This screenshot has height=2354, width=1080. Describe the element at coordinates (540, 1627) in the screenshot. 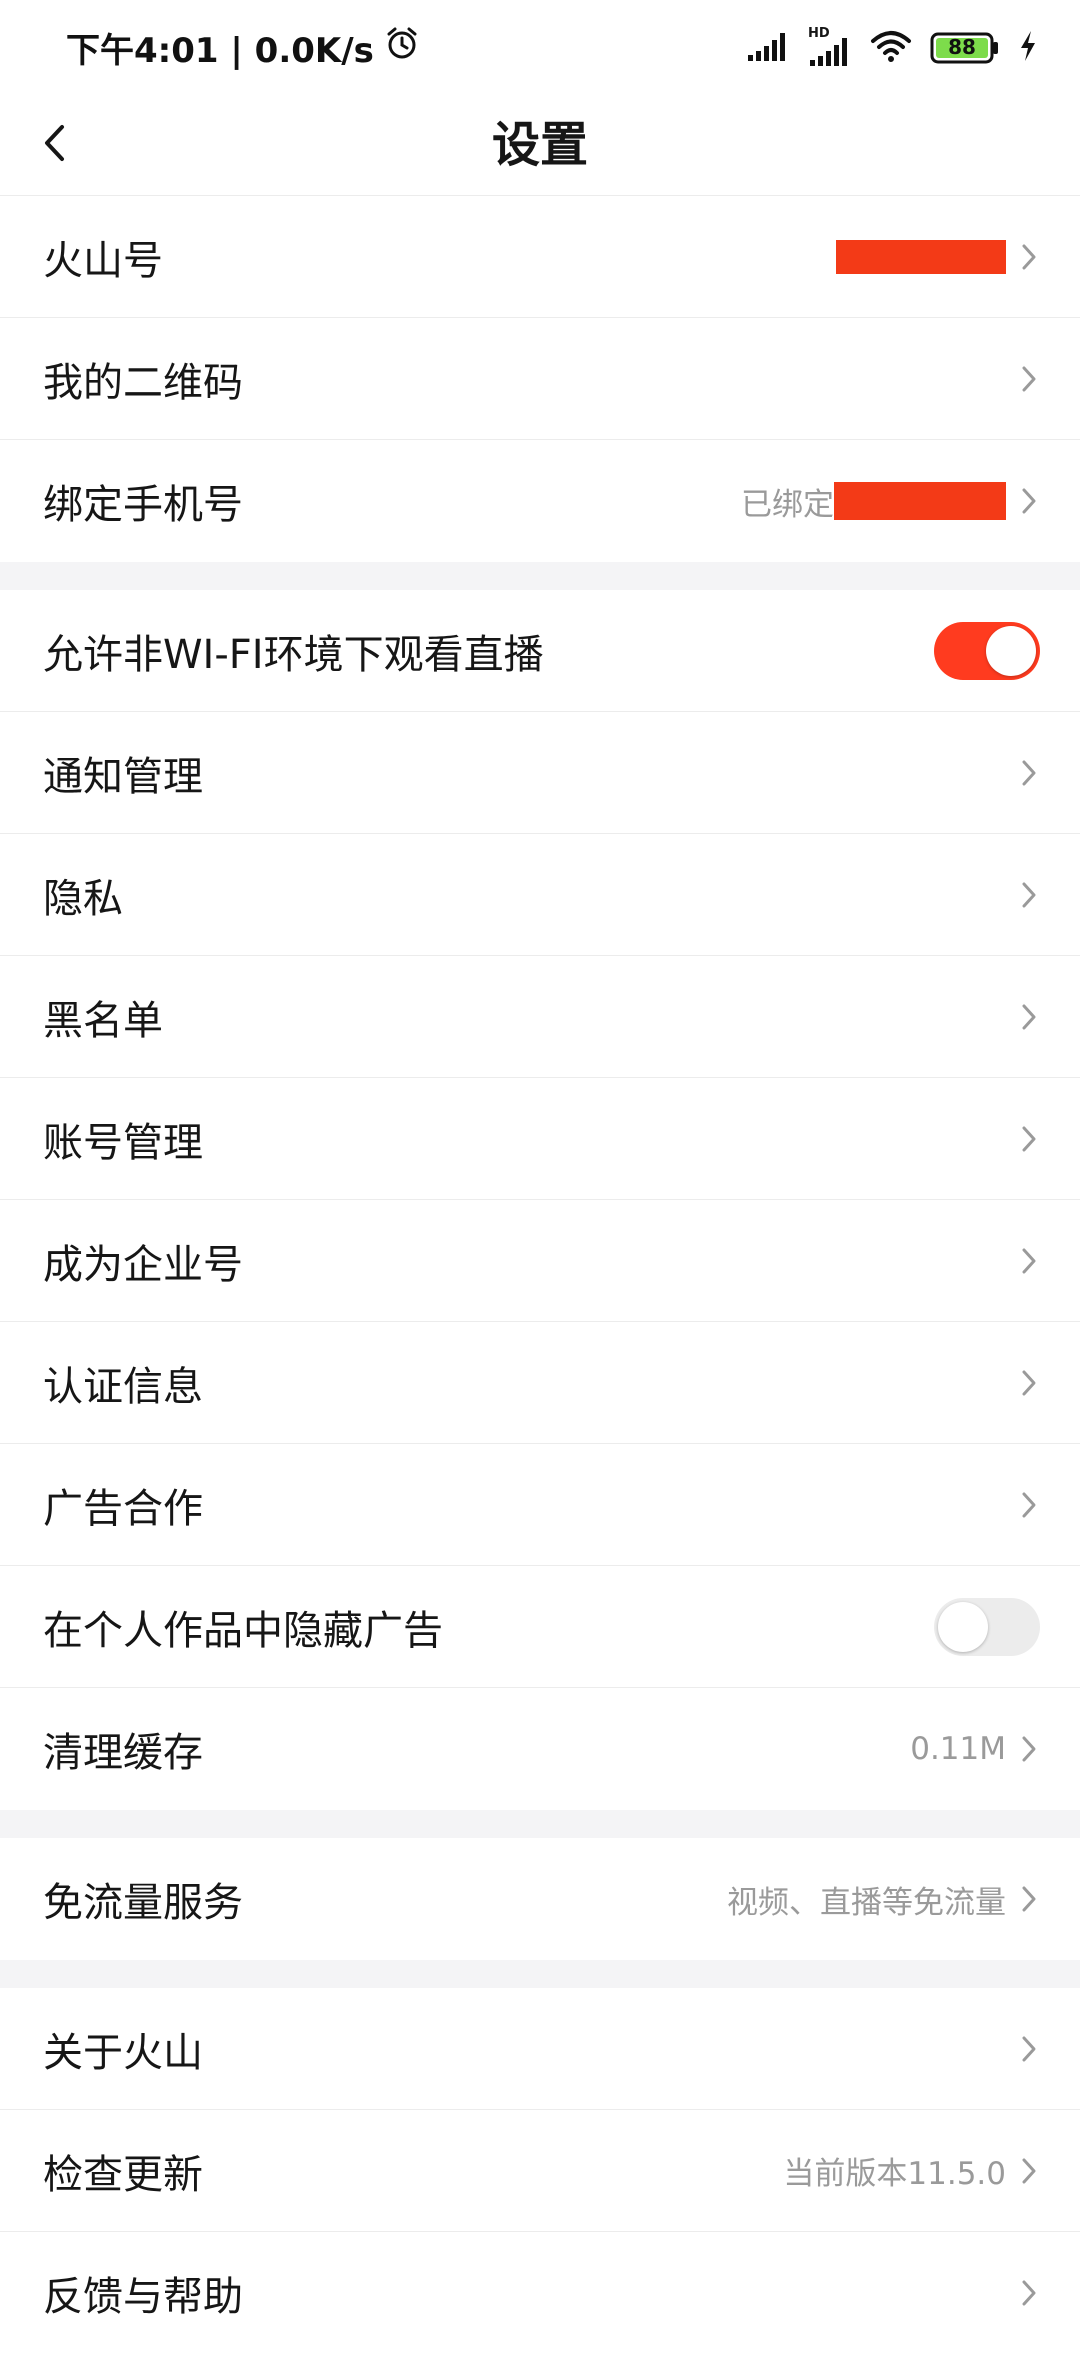

I see `row-hide-ads: 在个人作品中隐藏广告` at that location.